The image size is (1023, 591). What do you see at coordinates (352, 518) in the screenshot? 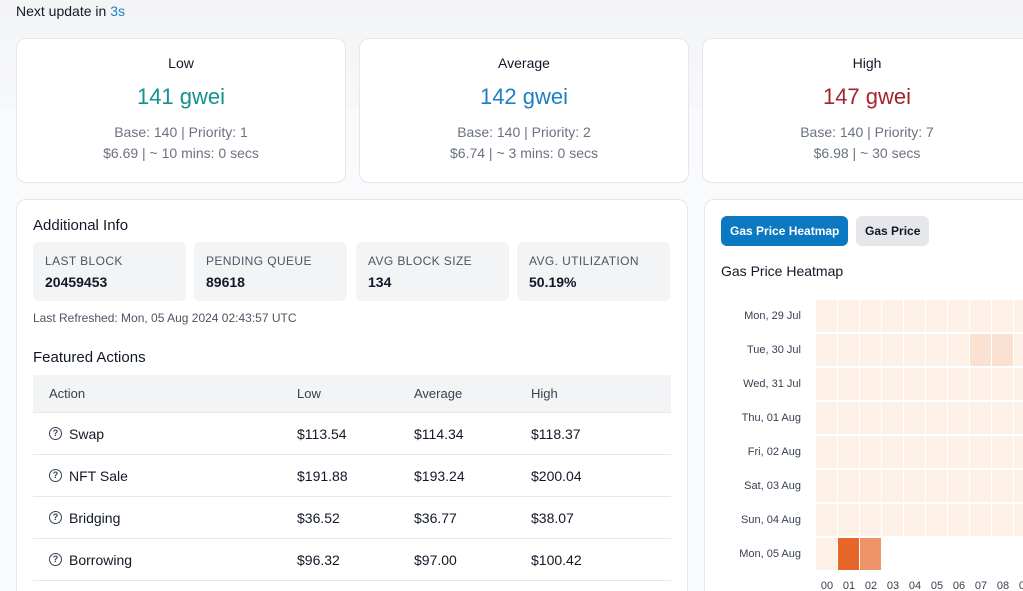
I see `table-row: ? Bridging $36.52 $36.77 $38.07` at bounding box center [352, 518].